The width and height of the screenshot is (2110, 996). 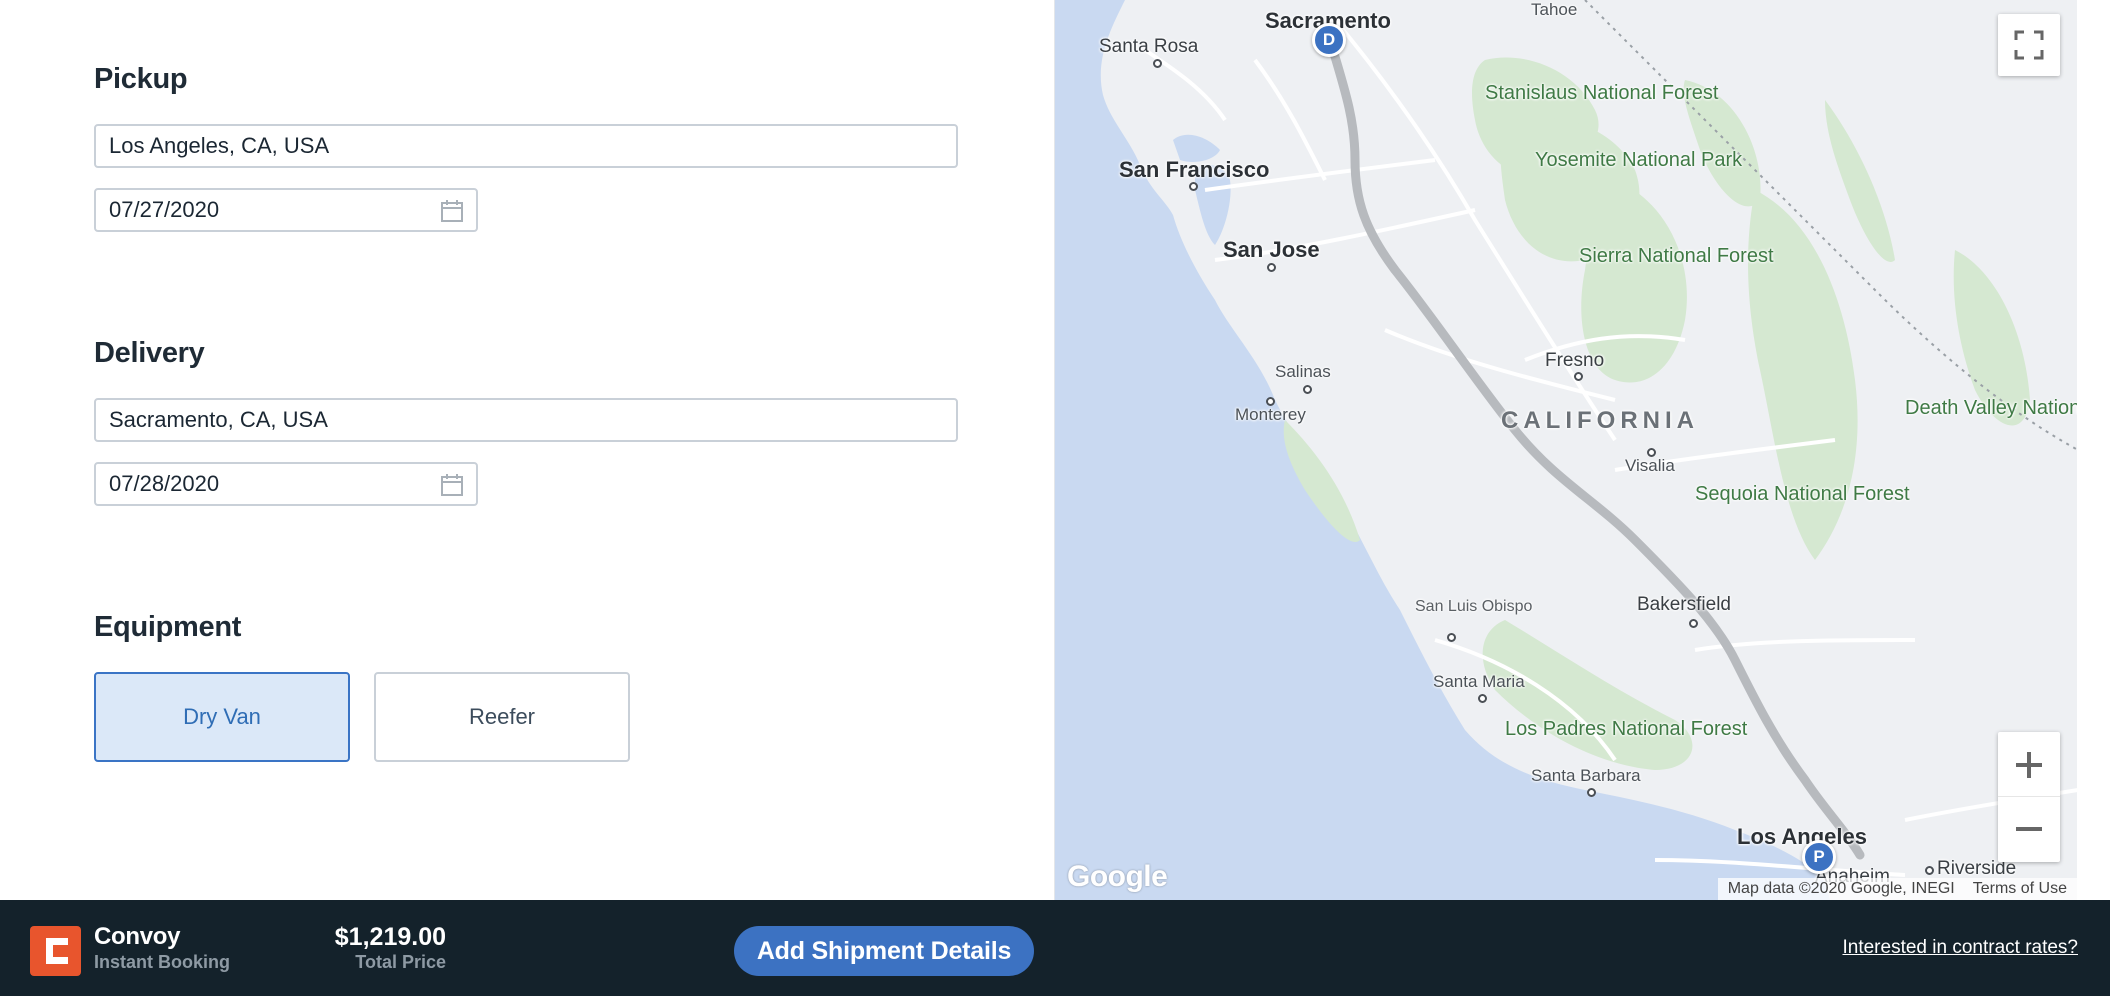 I want to click on fullscreen-button, so click(x=2029, y=45).